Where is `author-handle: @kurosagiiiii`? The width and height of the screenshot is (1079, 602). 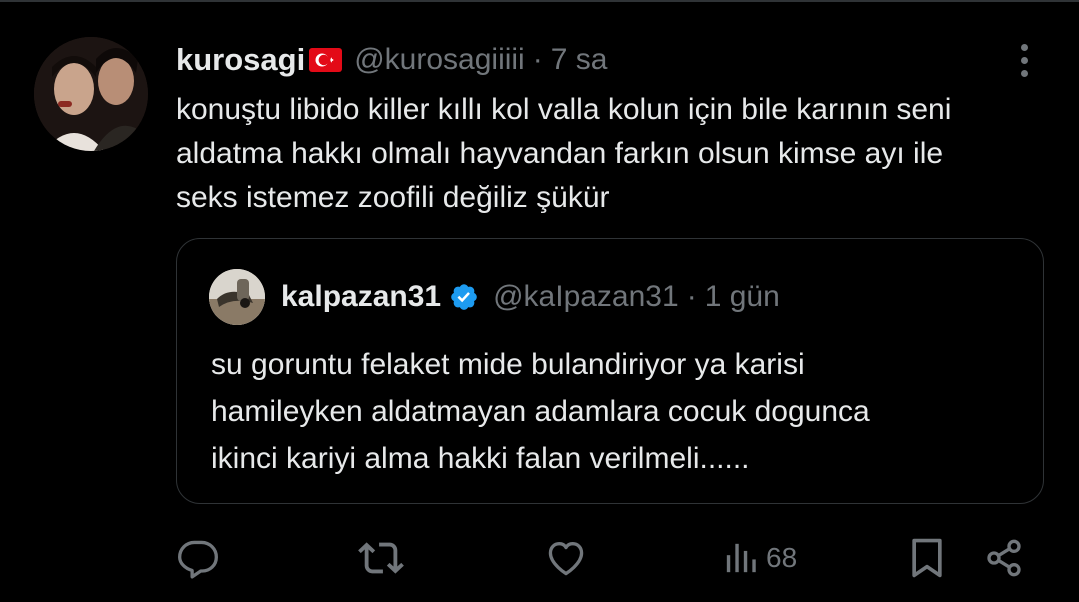 author-handle: @kurosagiiiii is located at coordinates (439, 60).